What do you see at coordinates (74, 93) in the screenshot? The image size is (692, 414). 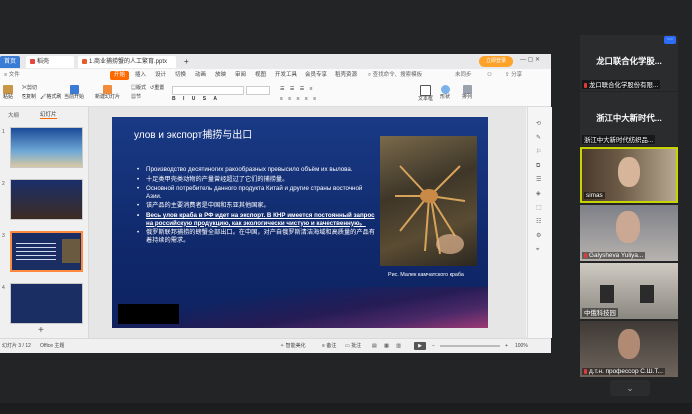 I see `play-from-current-button: 当前开始` at bounding box center [74, 93].